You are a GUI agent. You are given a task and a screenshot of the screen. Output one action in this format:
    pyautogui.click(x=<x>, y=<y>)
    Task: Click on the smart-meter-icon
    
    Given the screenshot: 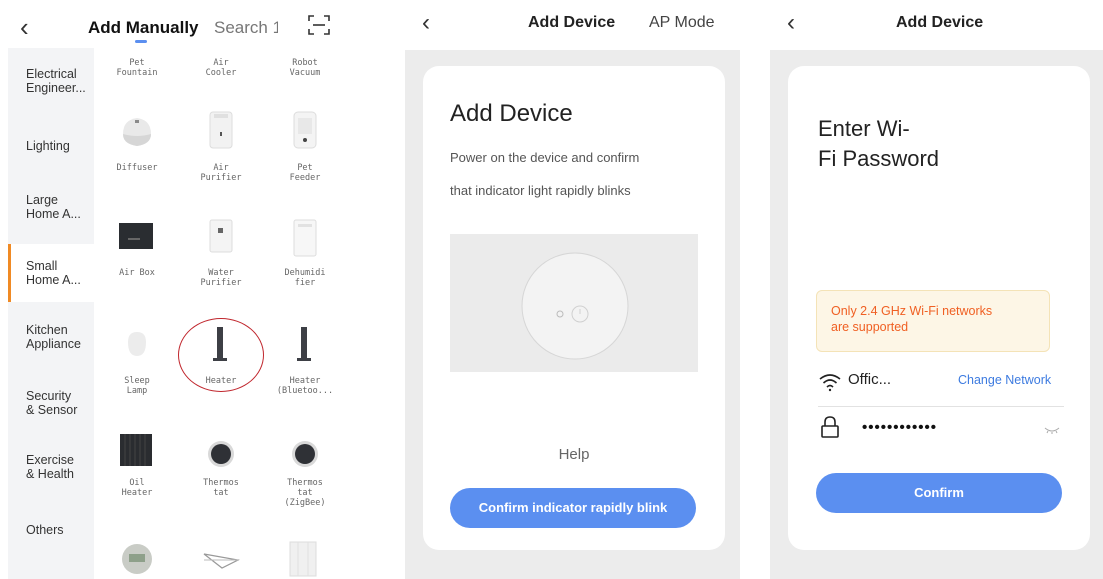 What is the action you would take?
    pyautogui.click(x=137, y=559)
    